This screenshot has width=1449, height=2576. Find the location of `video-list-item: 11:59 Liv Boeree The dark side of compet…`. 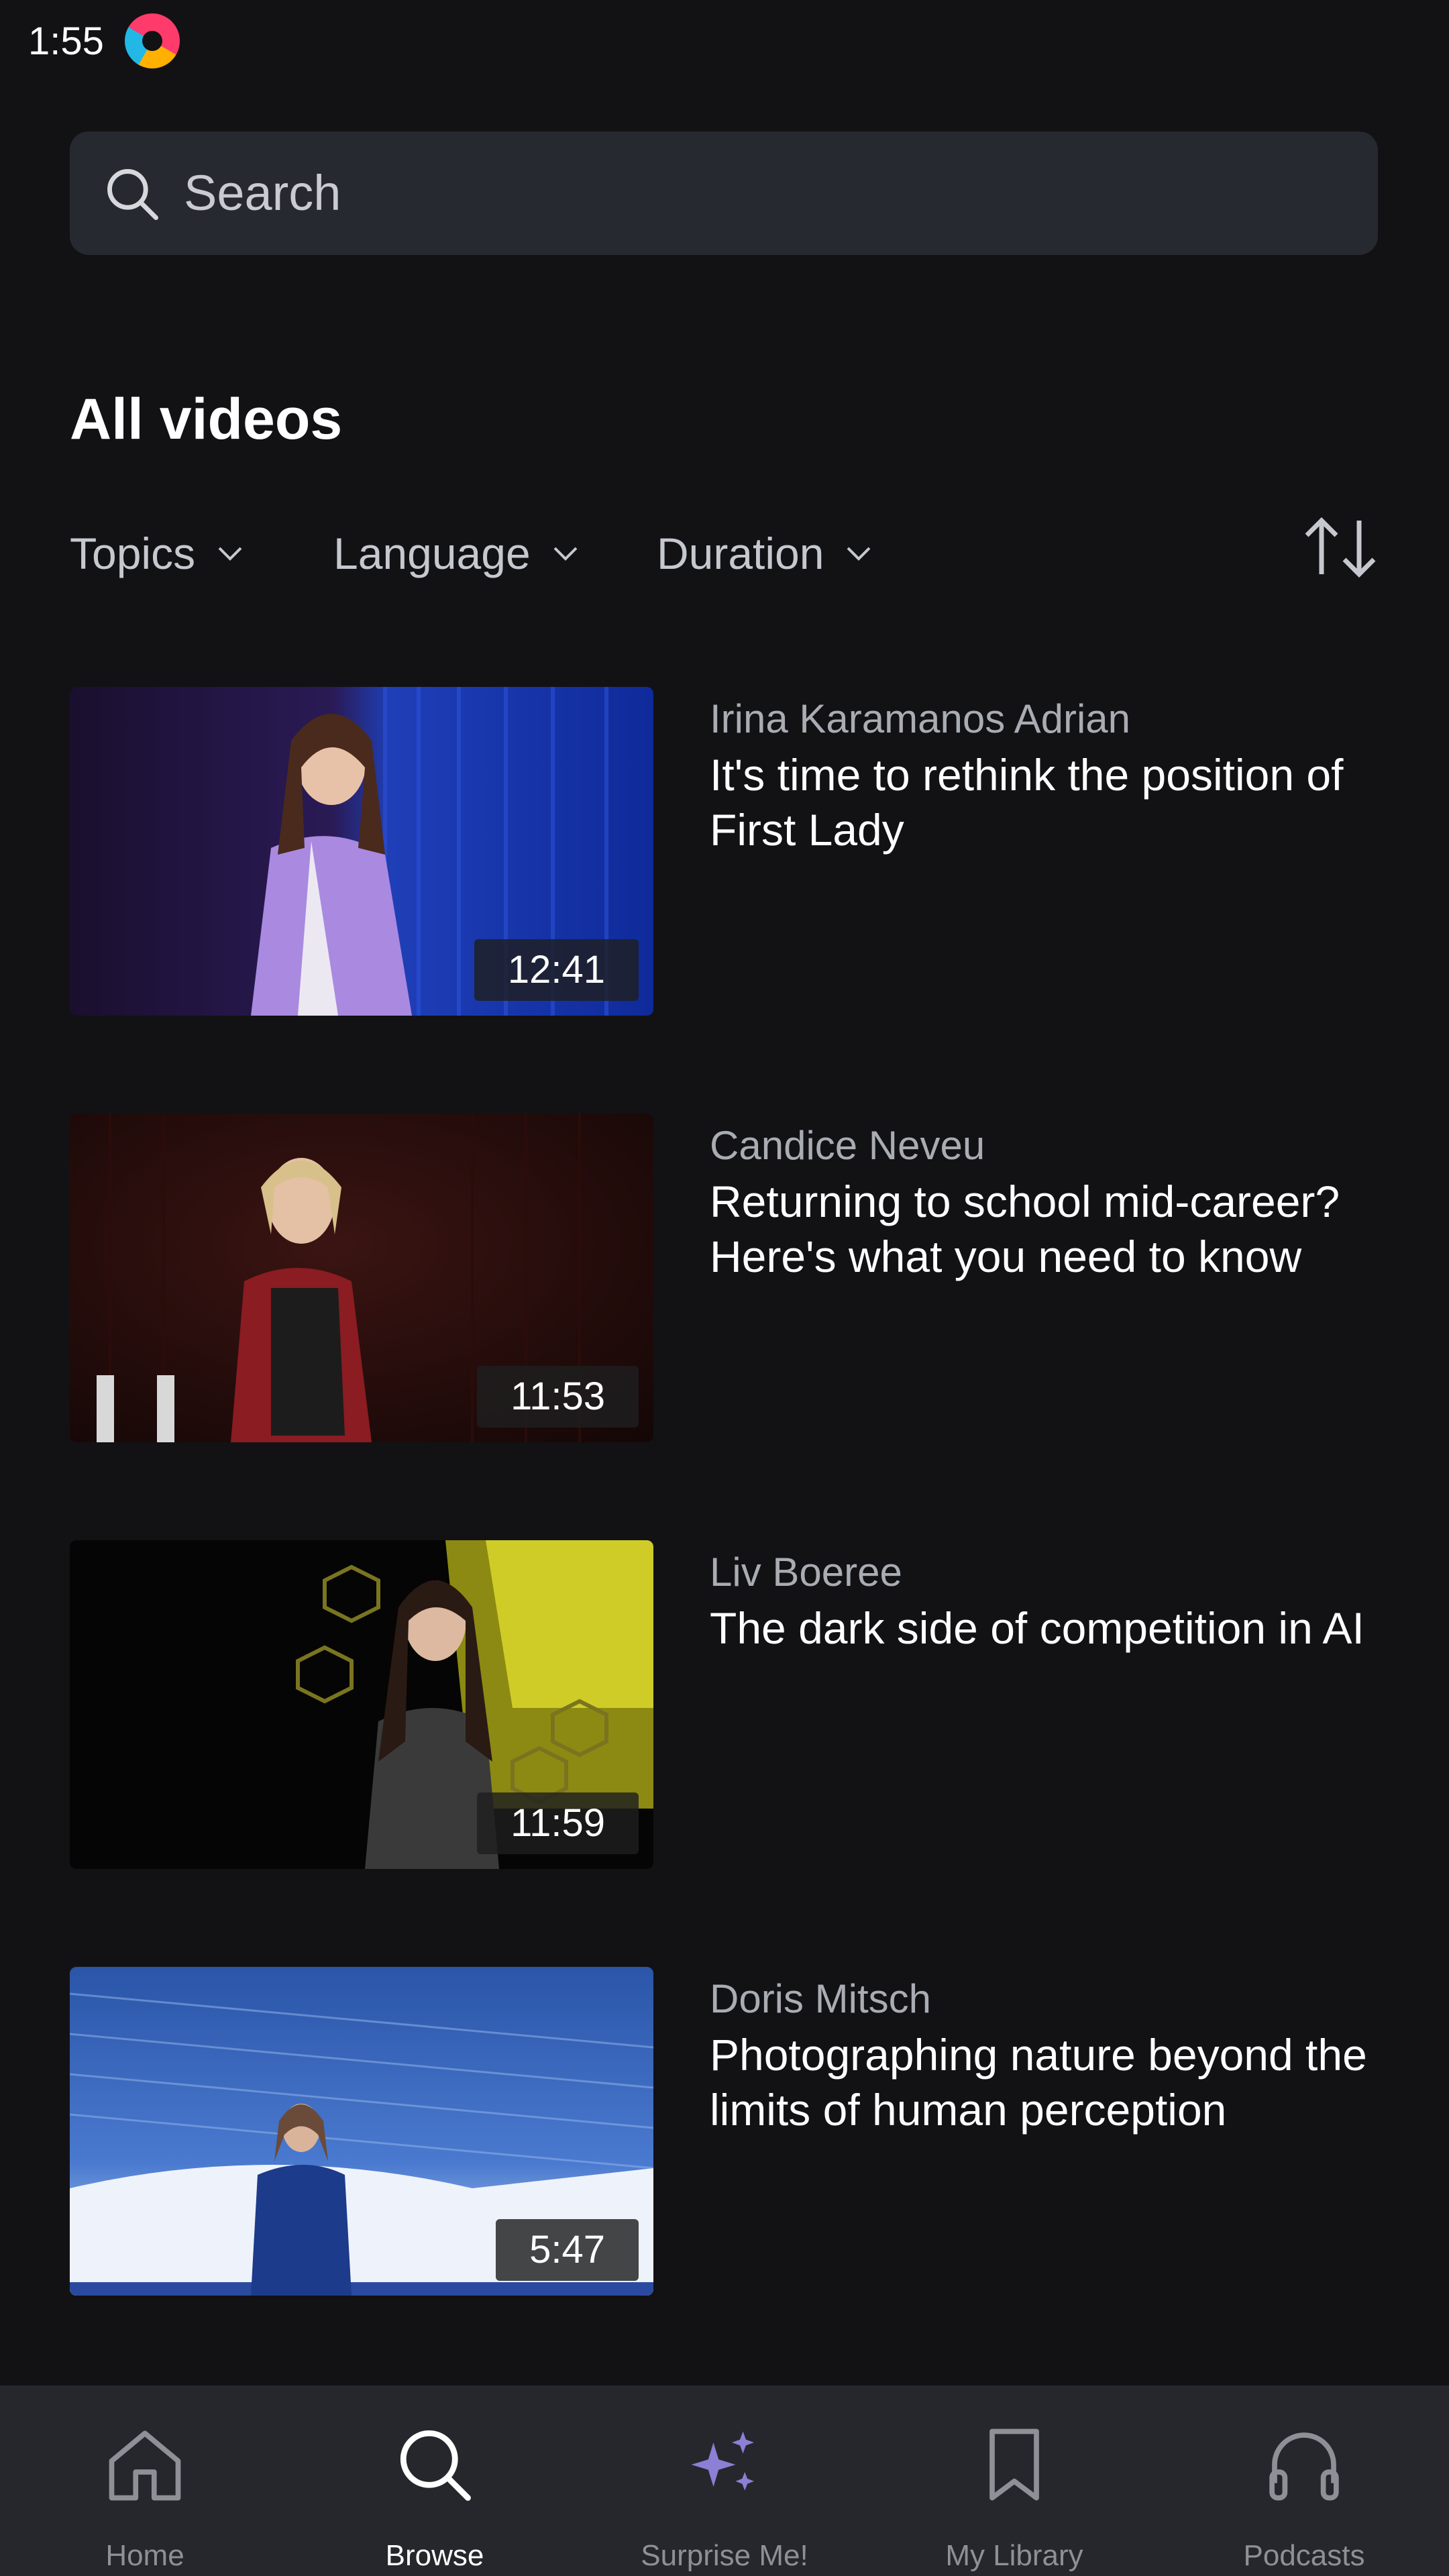

video-list-item: 11:59 Liv Boeree The dark side of compet… is located at coordinates (724, 1704).